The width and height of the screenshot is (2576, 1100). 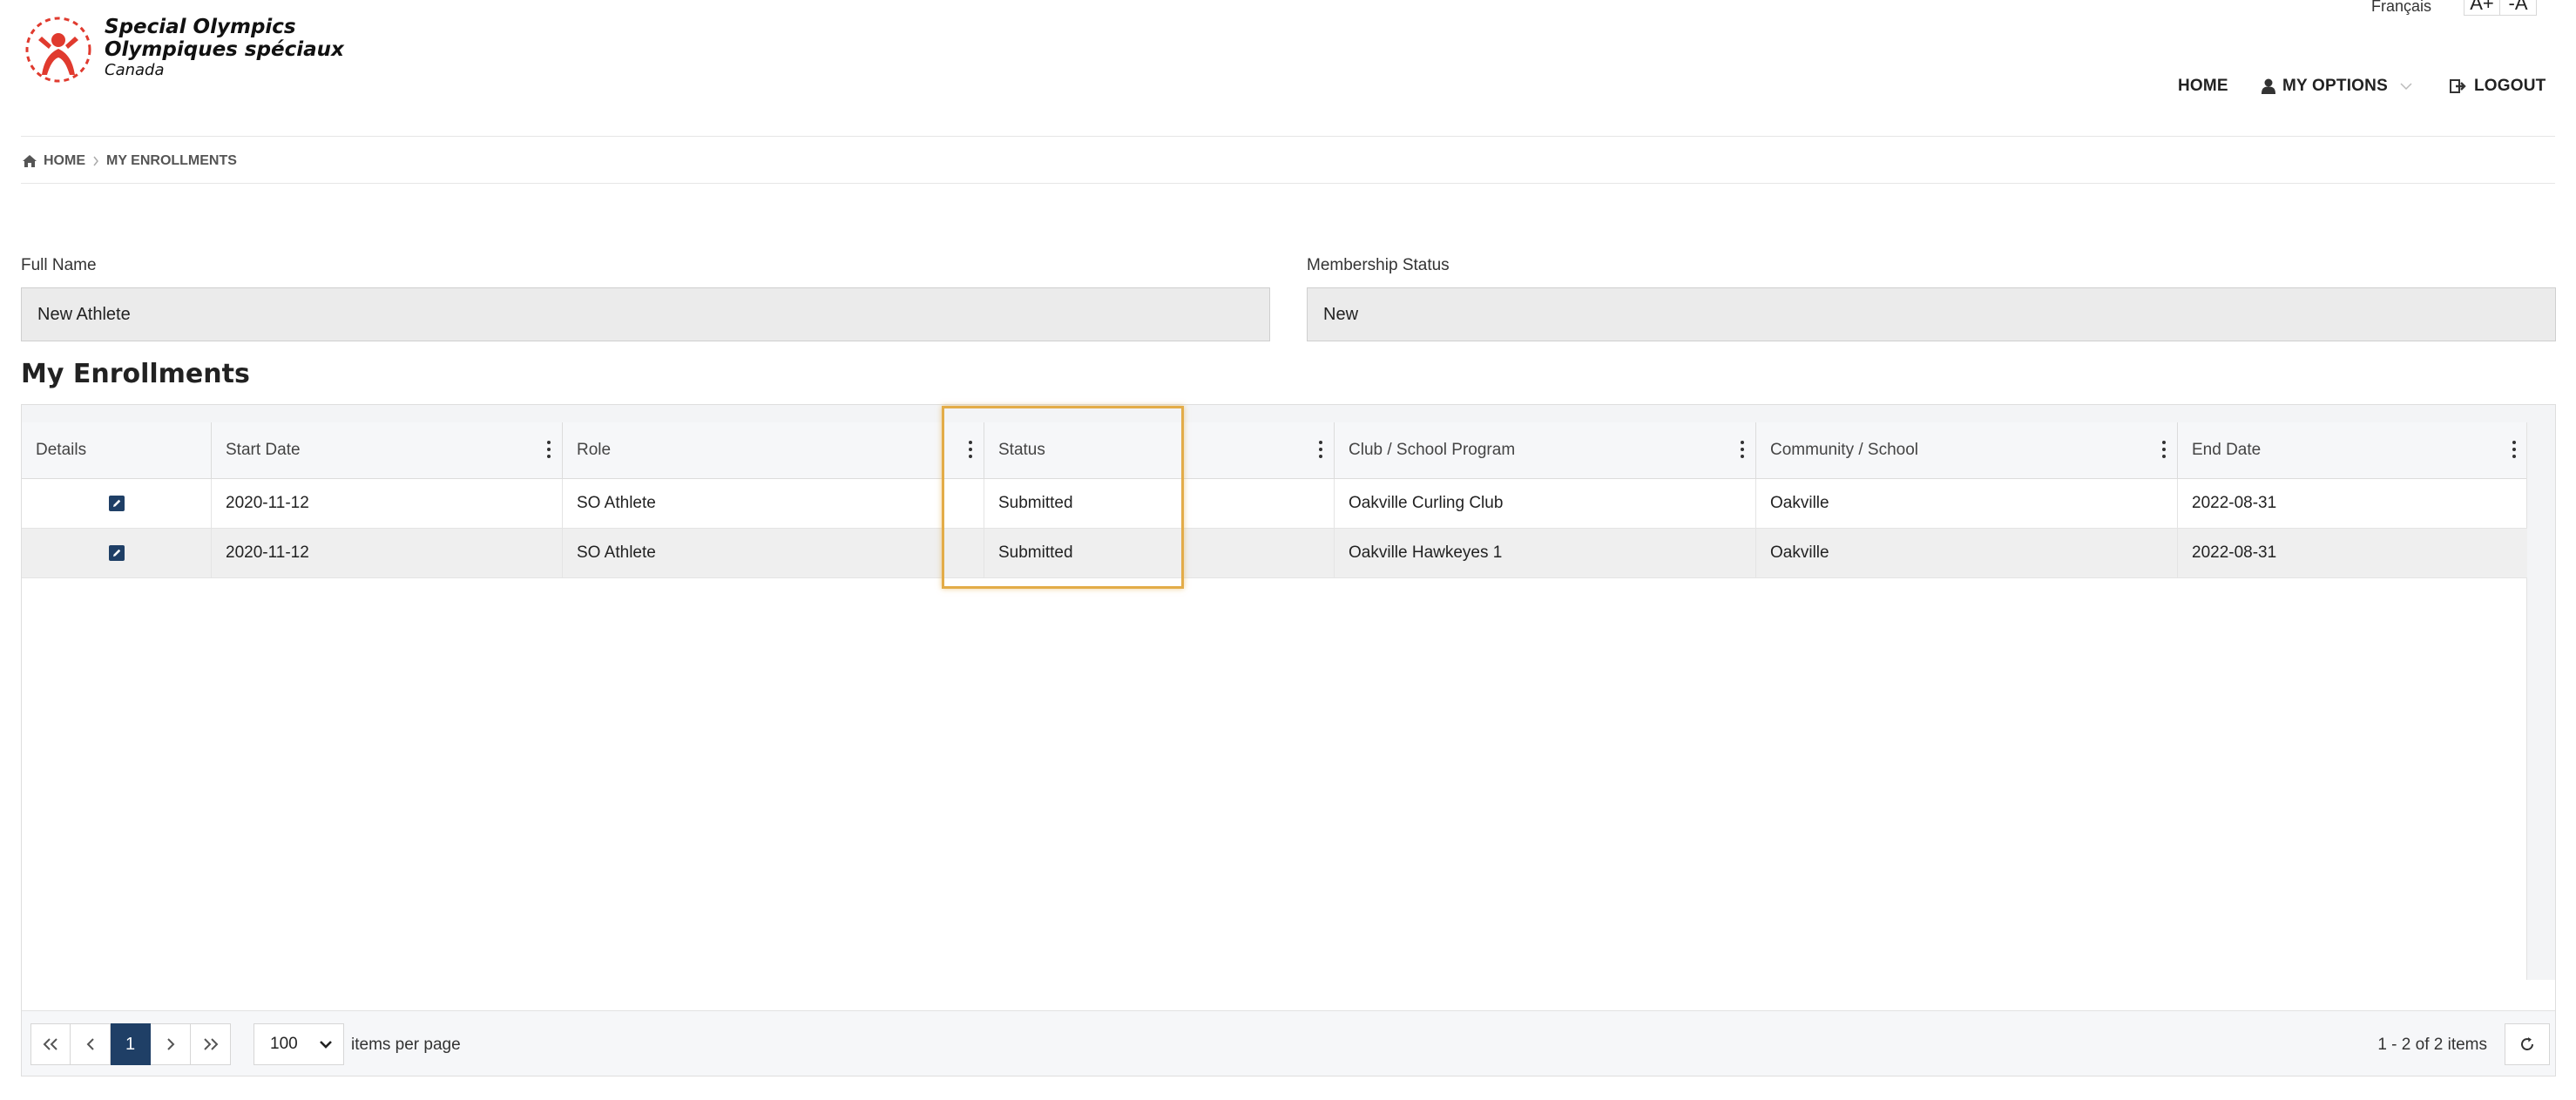 I want to click on column-header-role: Role, so click(x=773, y=450).